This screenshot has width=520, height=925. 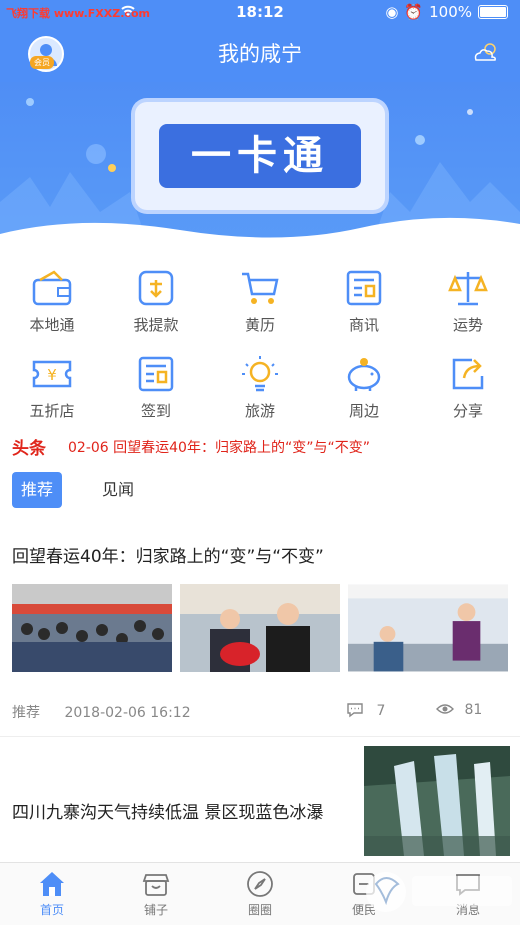 I want to click on tab-insights: 见闻, so click(x=118, y=490).